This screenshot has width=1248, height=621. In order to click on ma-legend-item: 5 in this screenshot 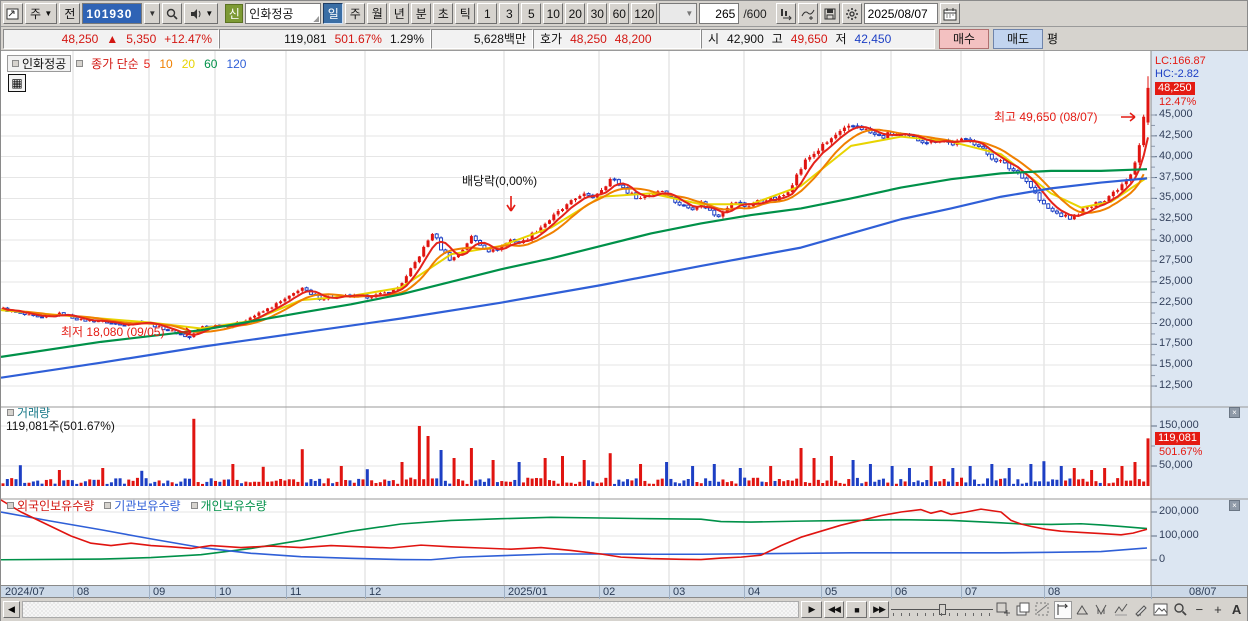, I will do `click(147, 64)`.